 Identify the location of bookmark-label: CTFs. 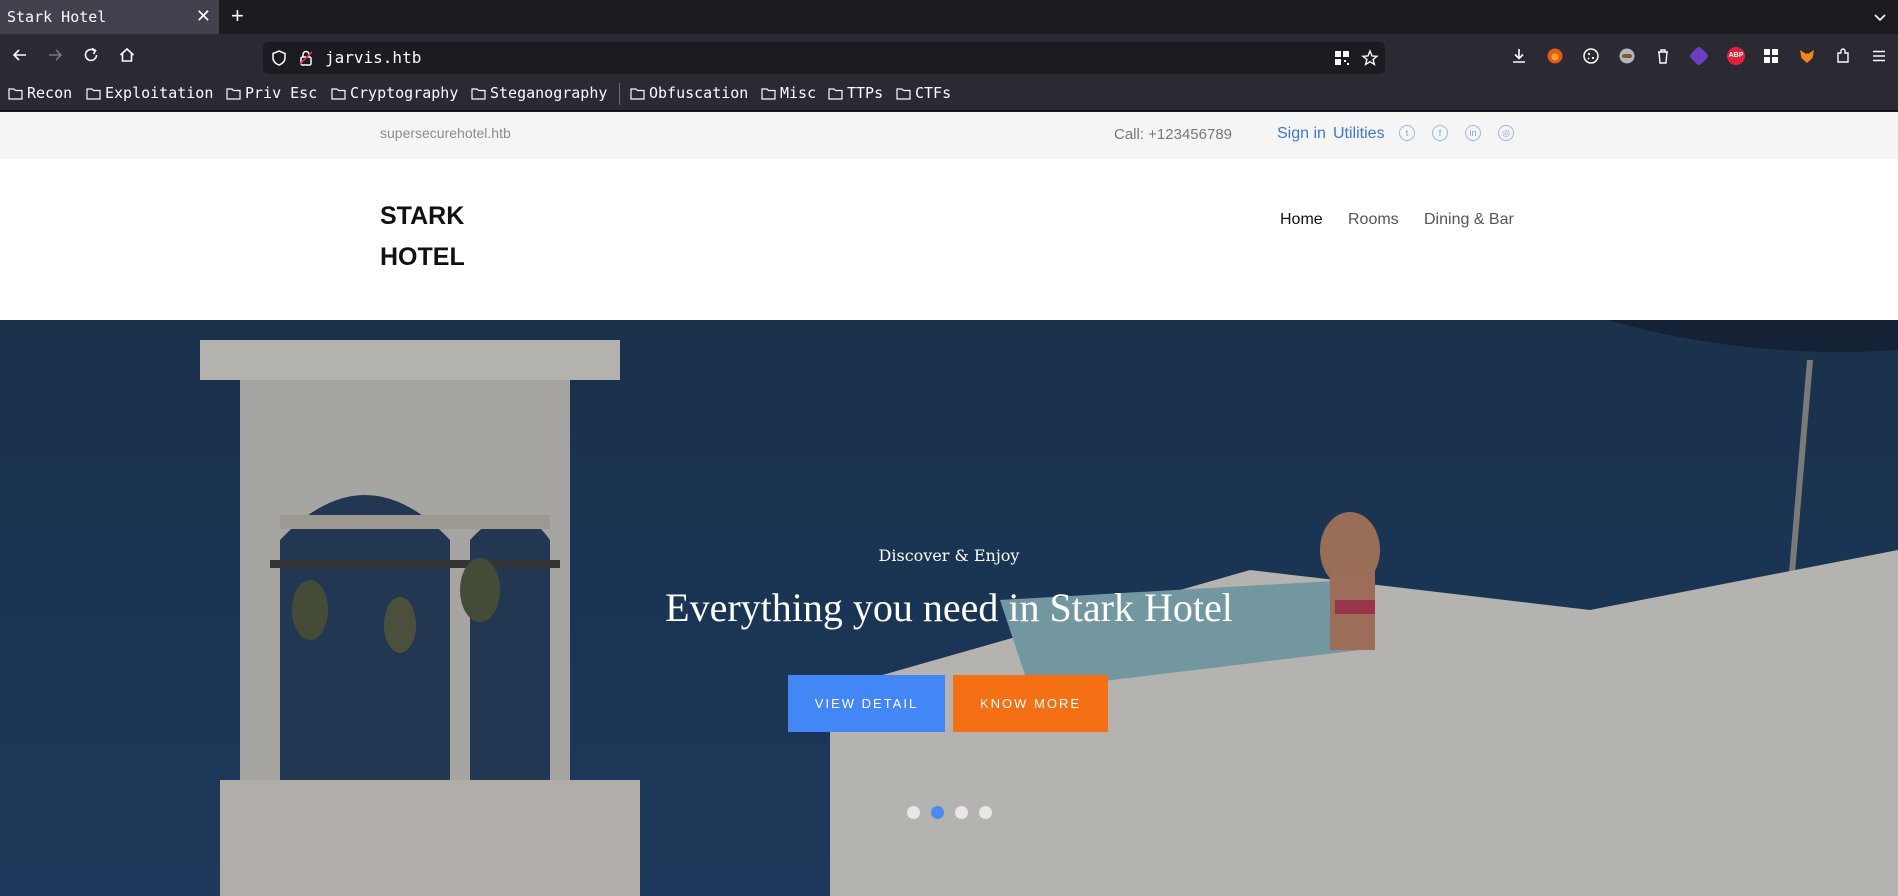
(933, 93).